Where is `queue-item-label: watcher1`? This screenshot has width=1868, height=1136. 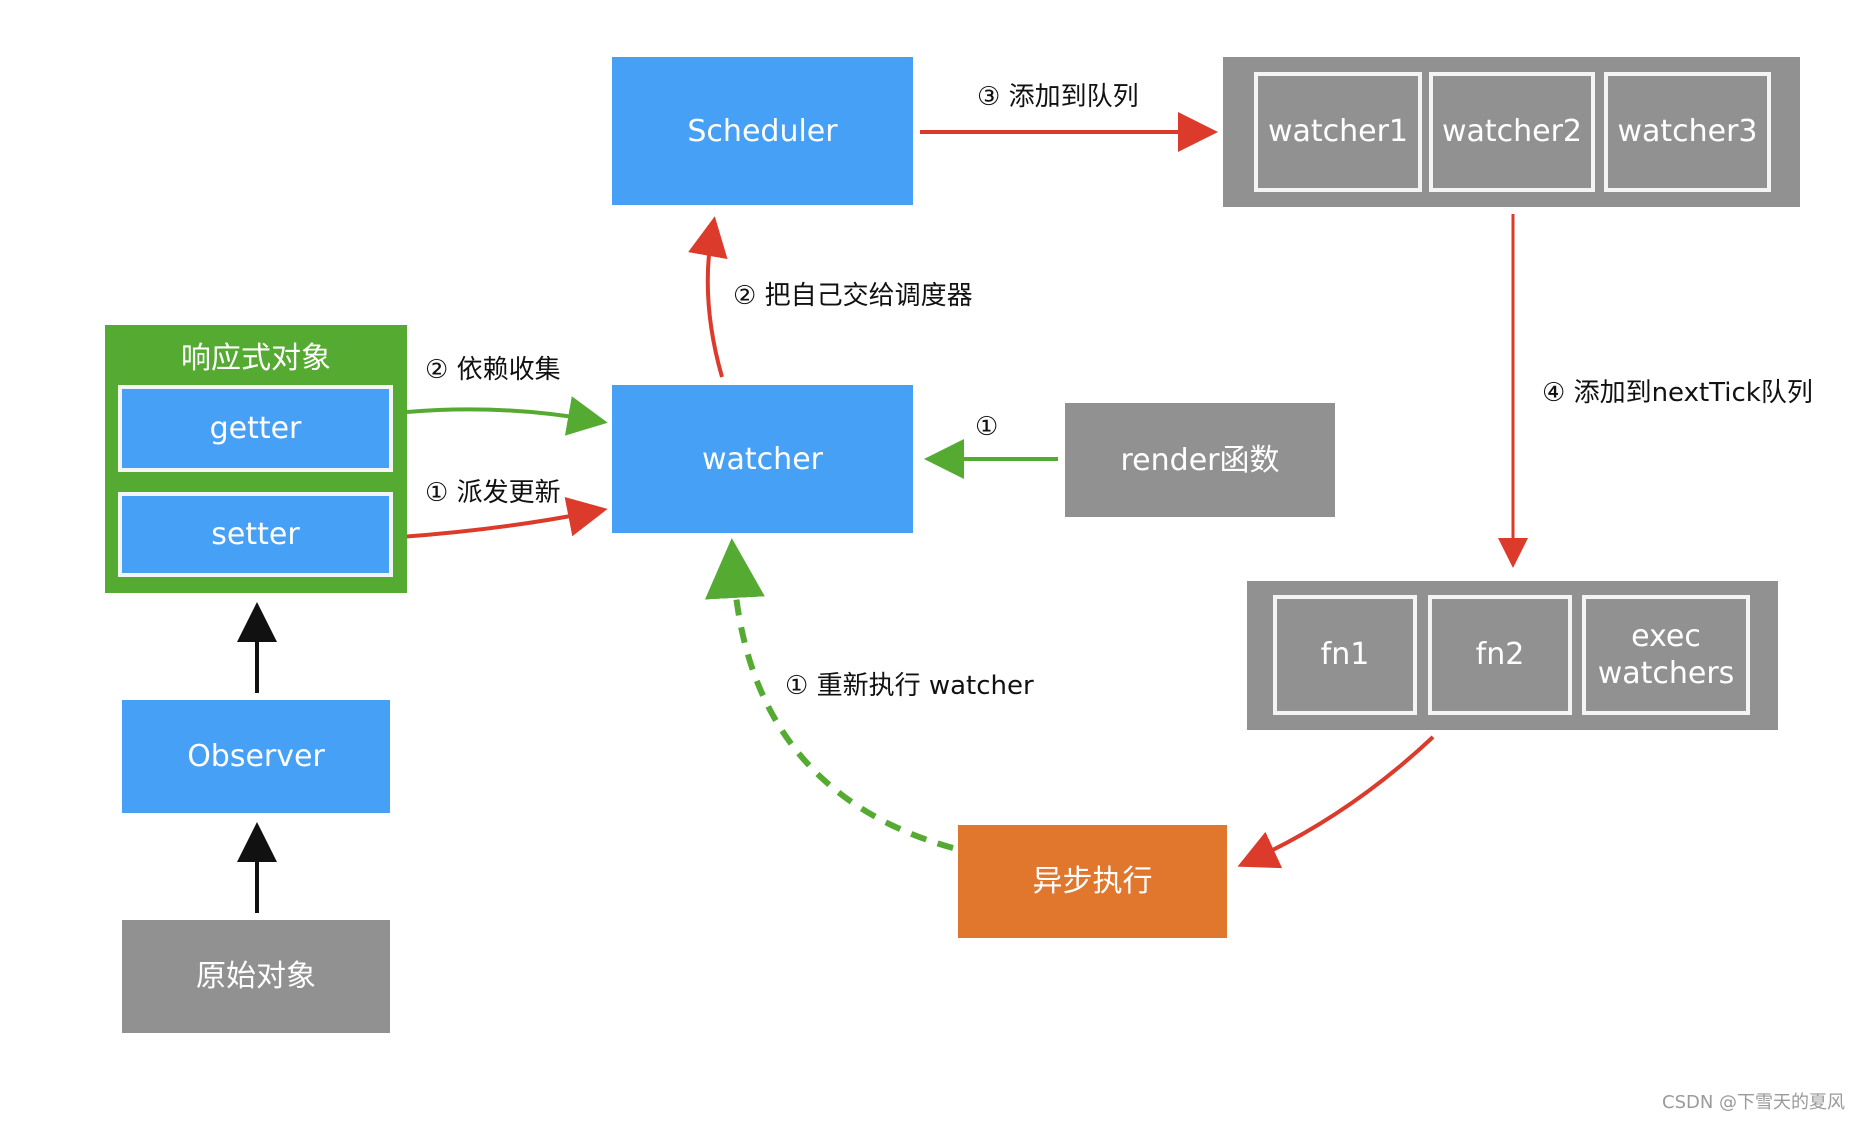
queue-item-label: watcher1 is located at coordinates (1338, 132).